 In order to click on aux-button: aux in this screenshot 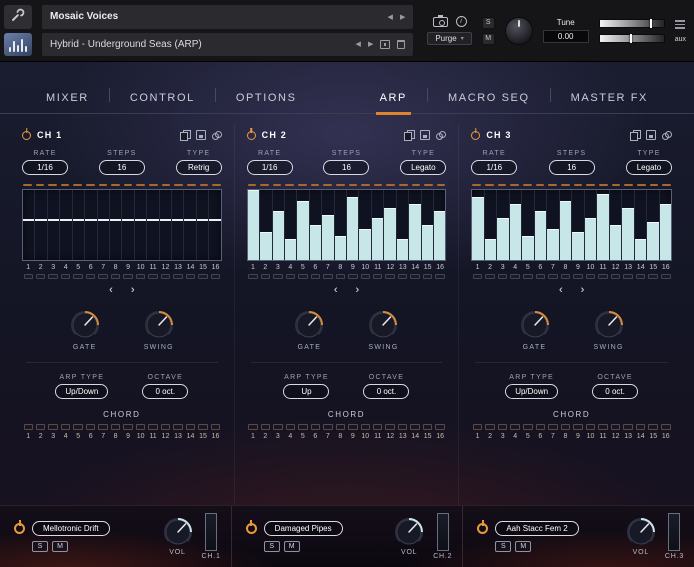, I will do `click(680, 39)`.